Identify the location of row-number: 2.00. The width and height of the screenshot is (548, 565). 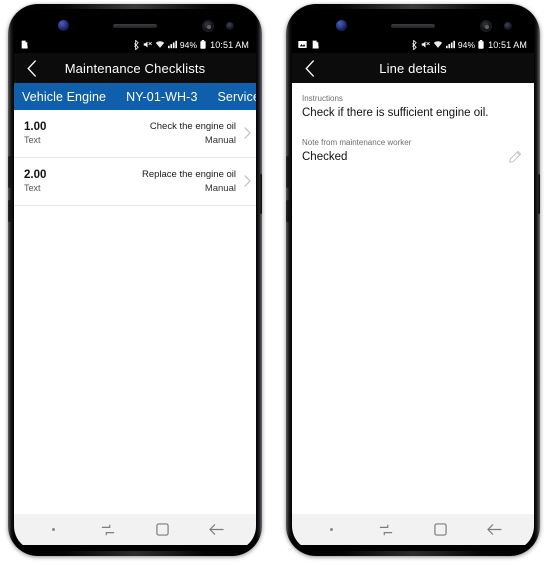
(35, 175).